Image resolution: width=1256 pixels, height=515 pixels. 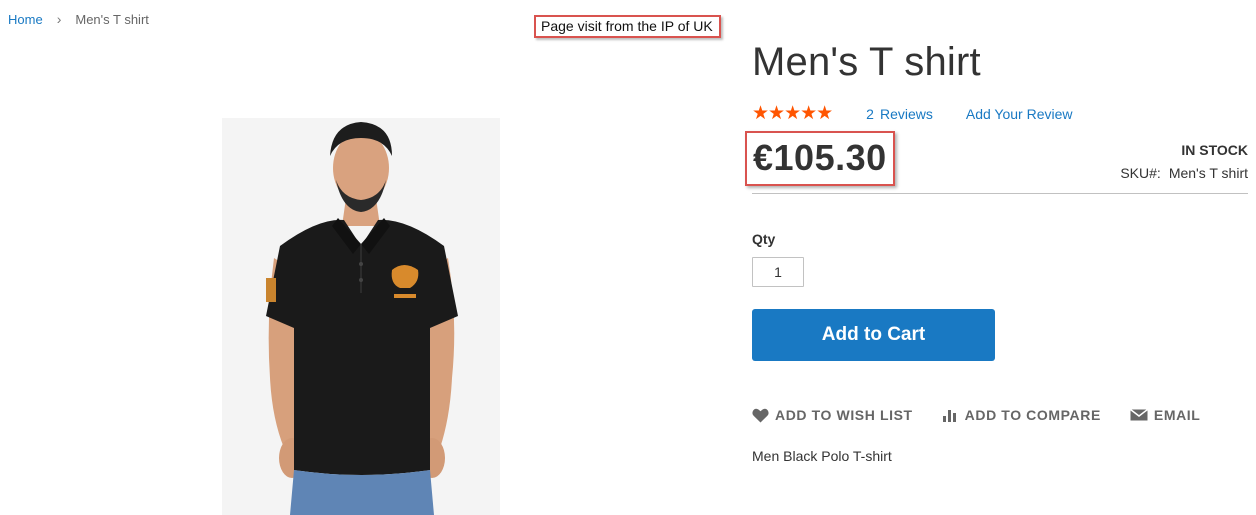 I want to click on product-actions: Add to Wish List Add to Compare Email, so click(x=976, y=415).